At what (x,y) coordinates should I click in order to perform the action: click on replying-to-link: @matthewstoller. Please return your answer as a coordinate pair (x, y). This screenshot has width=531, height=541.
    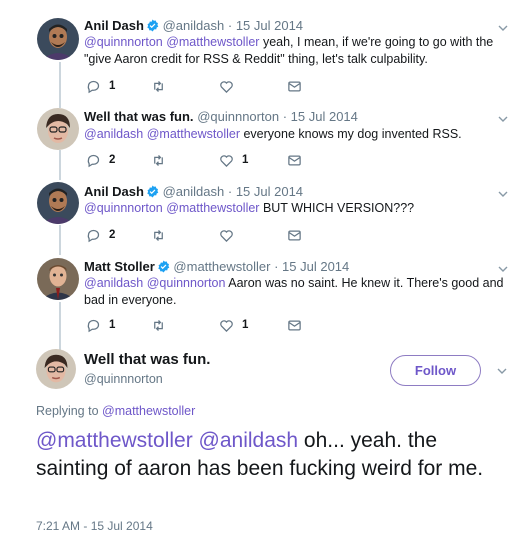
    Looking at the image, I should click on (148, 411).